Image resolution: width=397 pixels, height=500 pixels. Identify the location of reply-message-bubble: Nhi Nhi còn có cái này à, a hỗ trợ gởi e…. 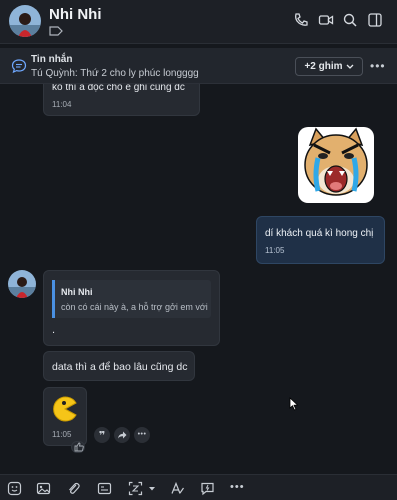
(131, 308).